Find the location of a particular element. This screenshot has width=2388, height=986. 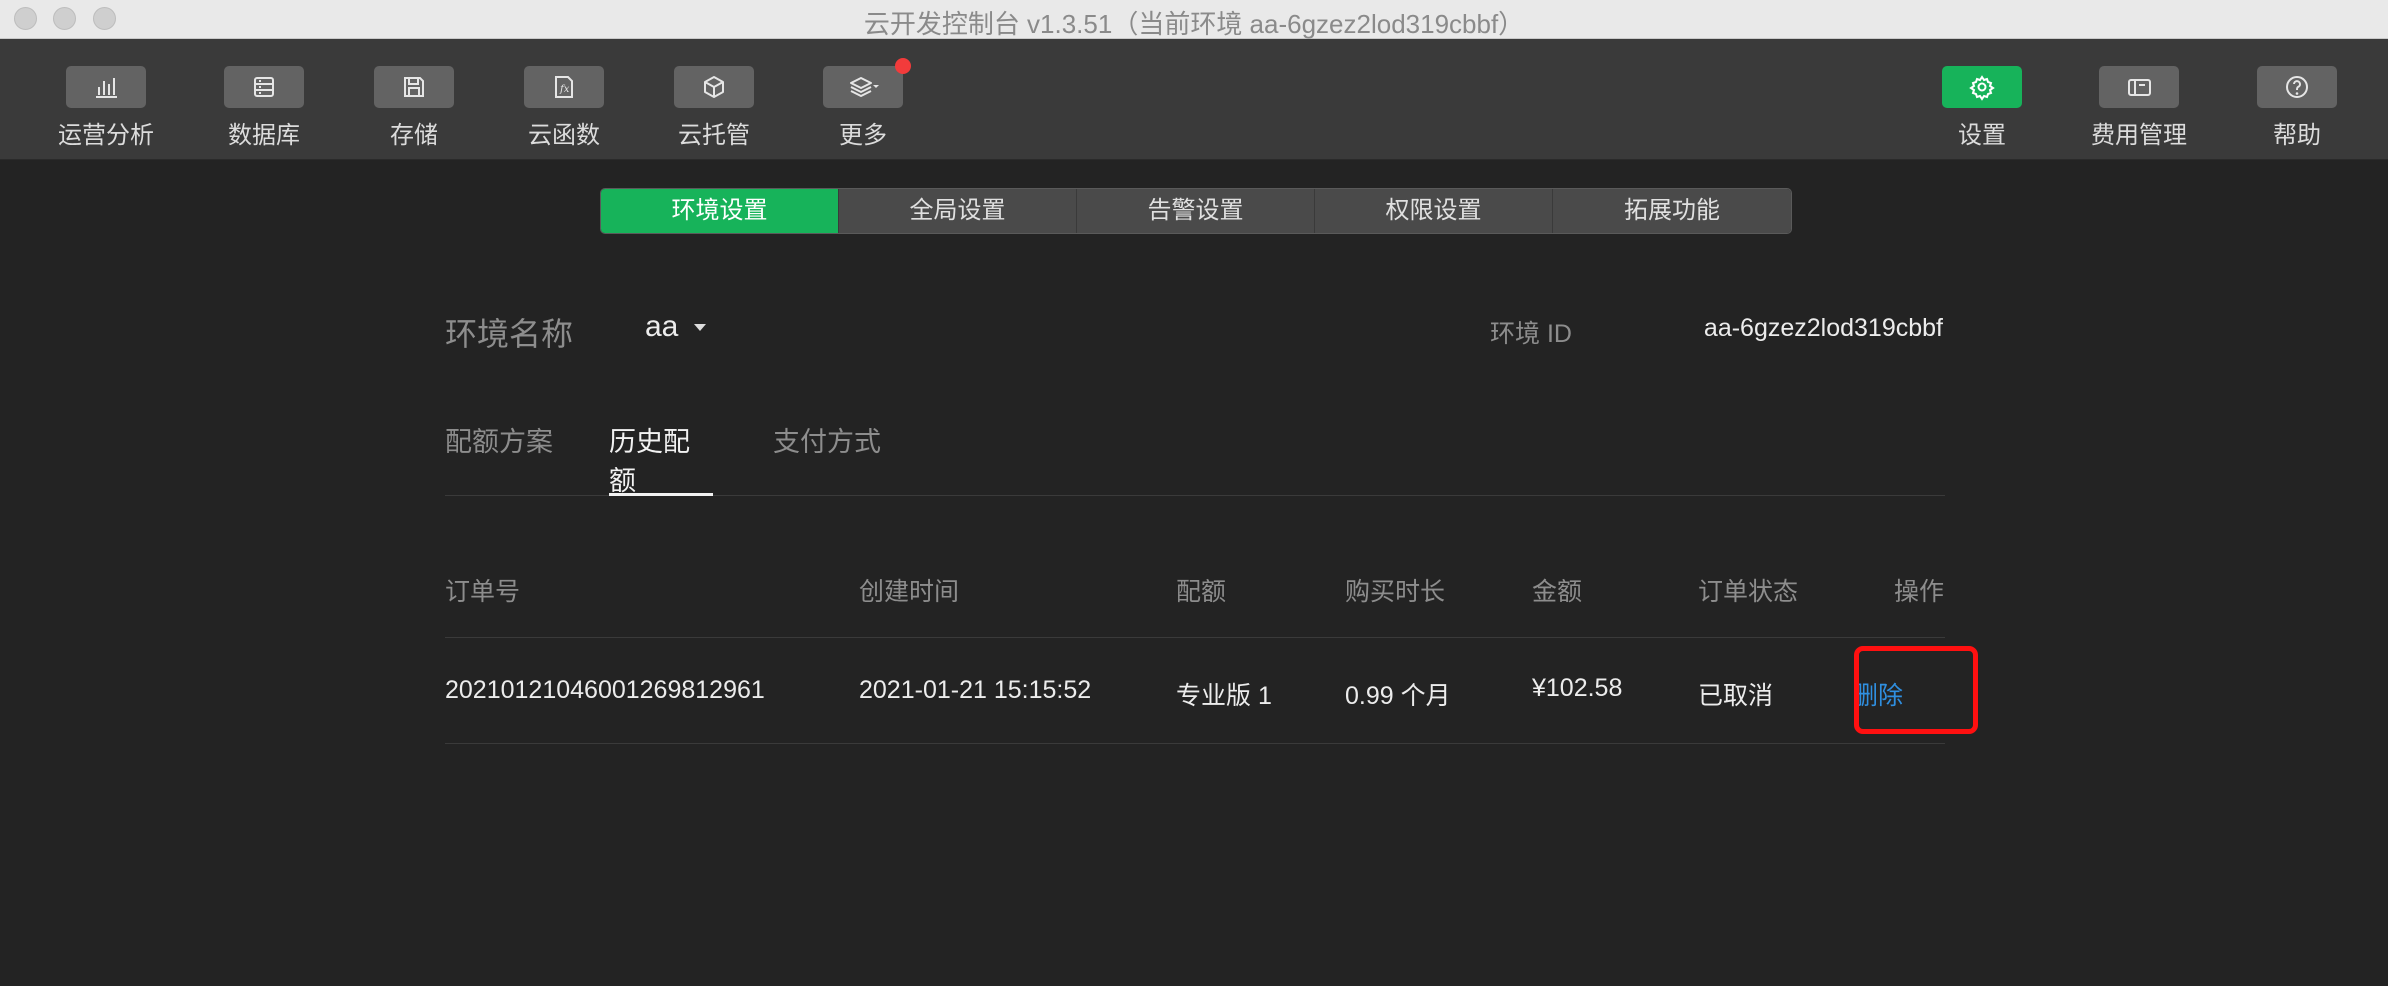

tab-alert-settings: 告警设置 is located at coordinates (1196, 211).